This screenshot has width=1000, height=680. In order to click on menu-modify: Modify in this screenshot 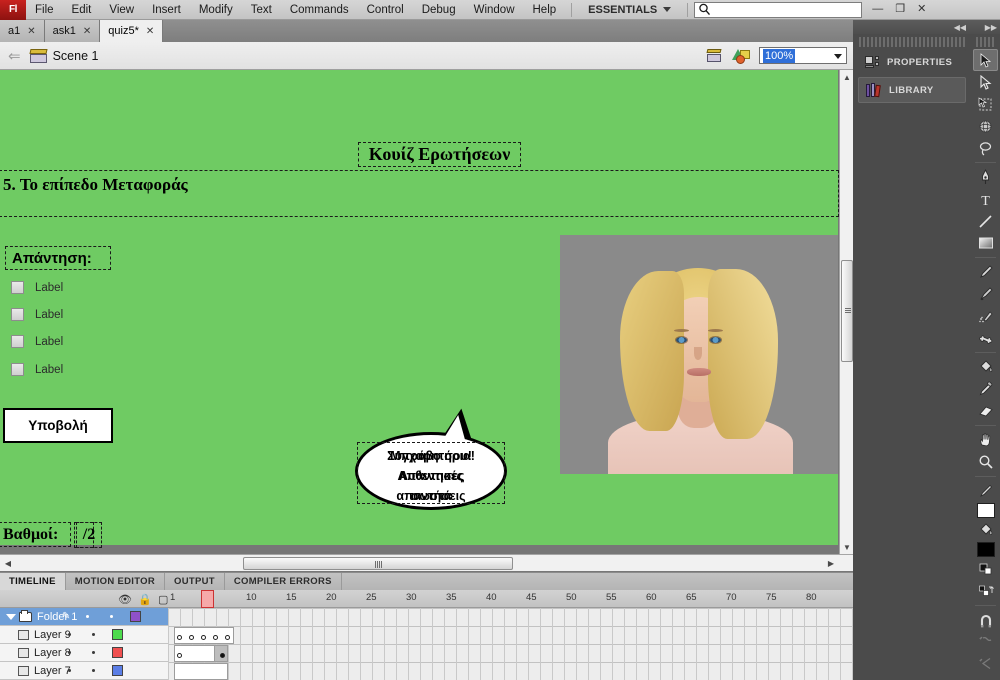, I will do `click(216, 10)`.